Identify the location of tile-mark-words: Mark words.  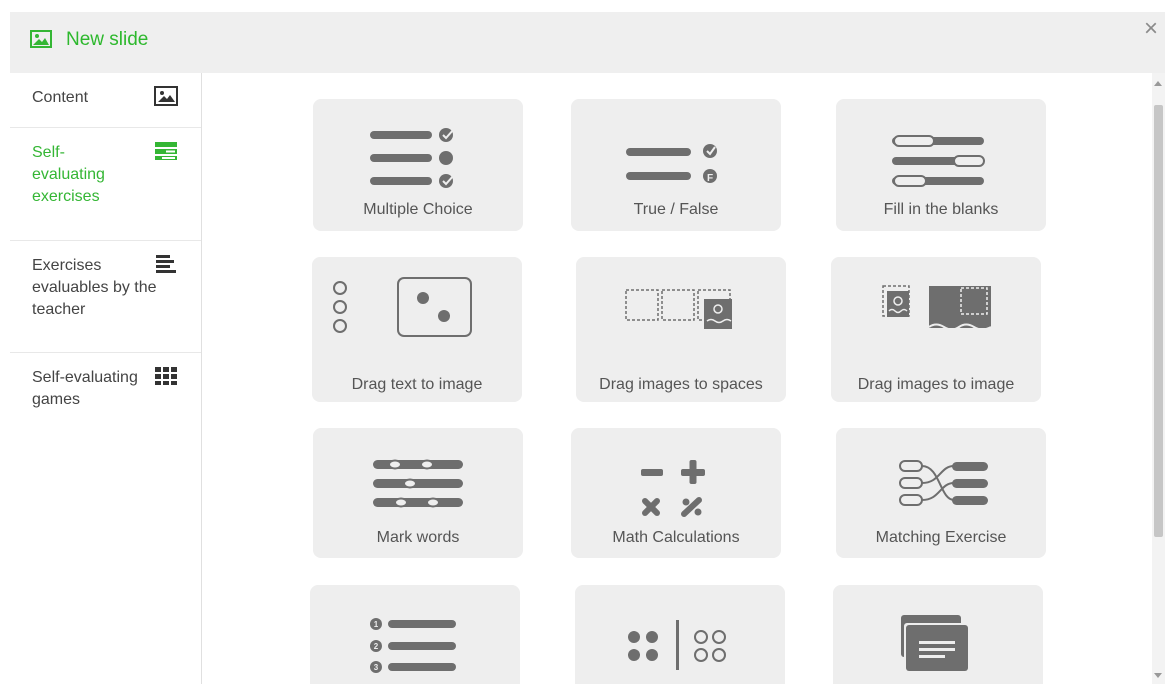
(418, 493).